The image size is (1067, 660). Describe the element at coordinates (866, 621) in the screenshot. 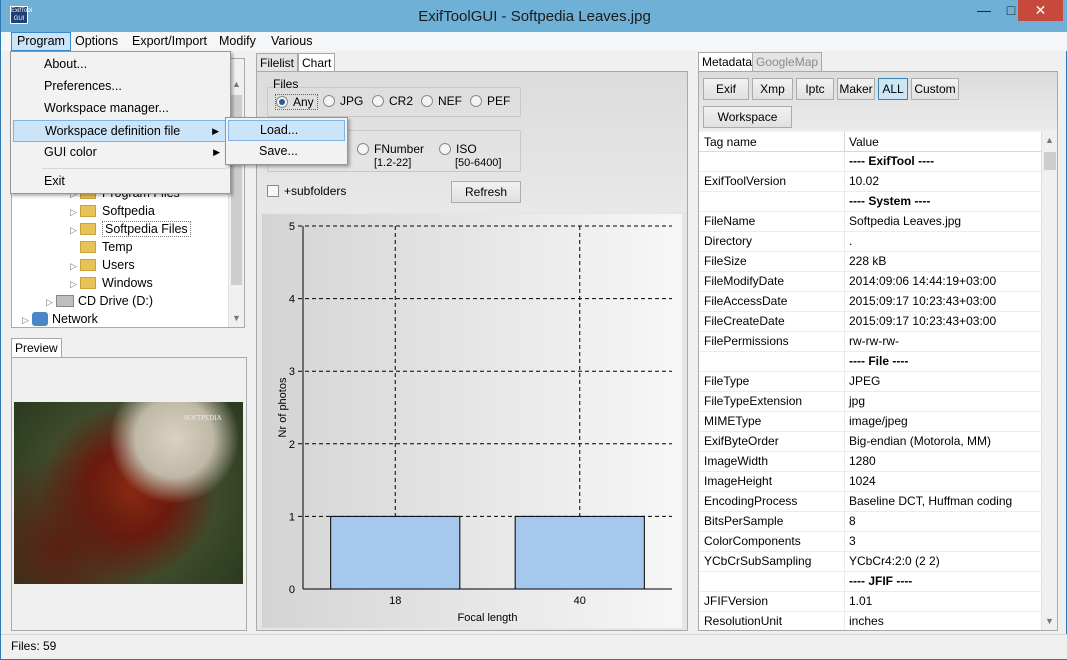

I see `value-cell: inches` at that location.